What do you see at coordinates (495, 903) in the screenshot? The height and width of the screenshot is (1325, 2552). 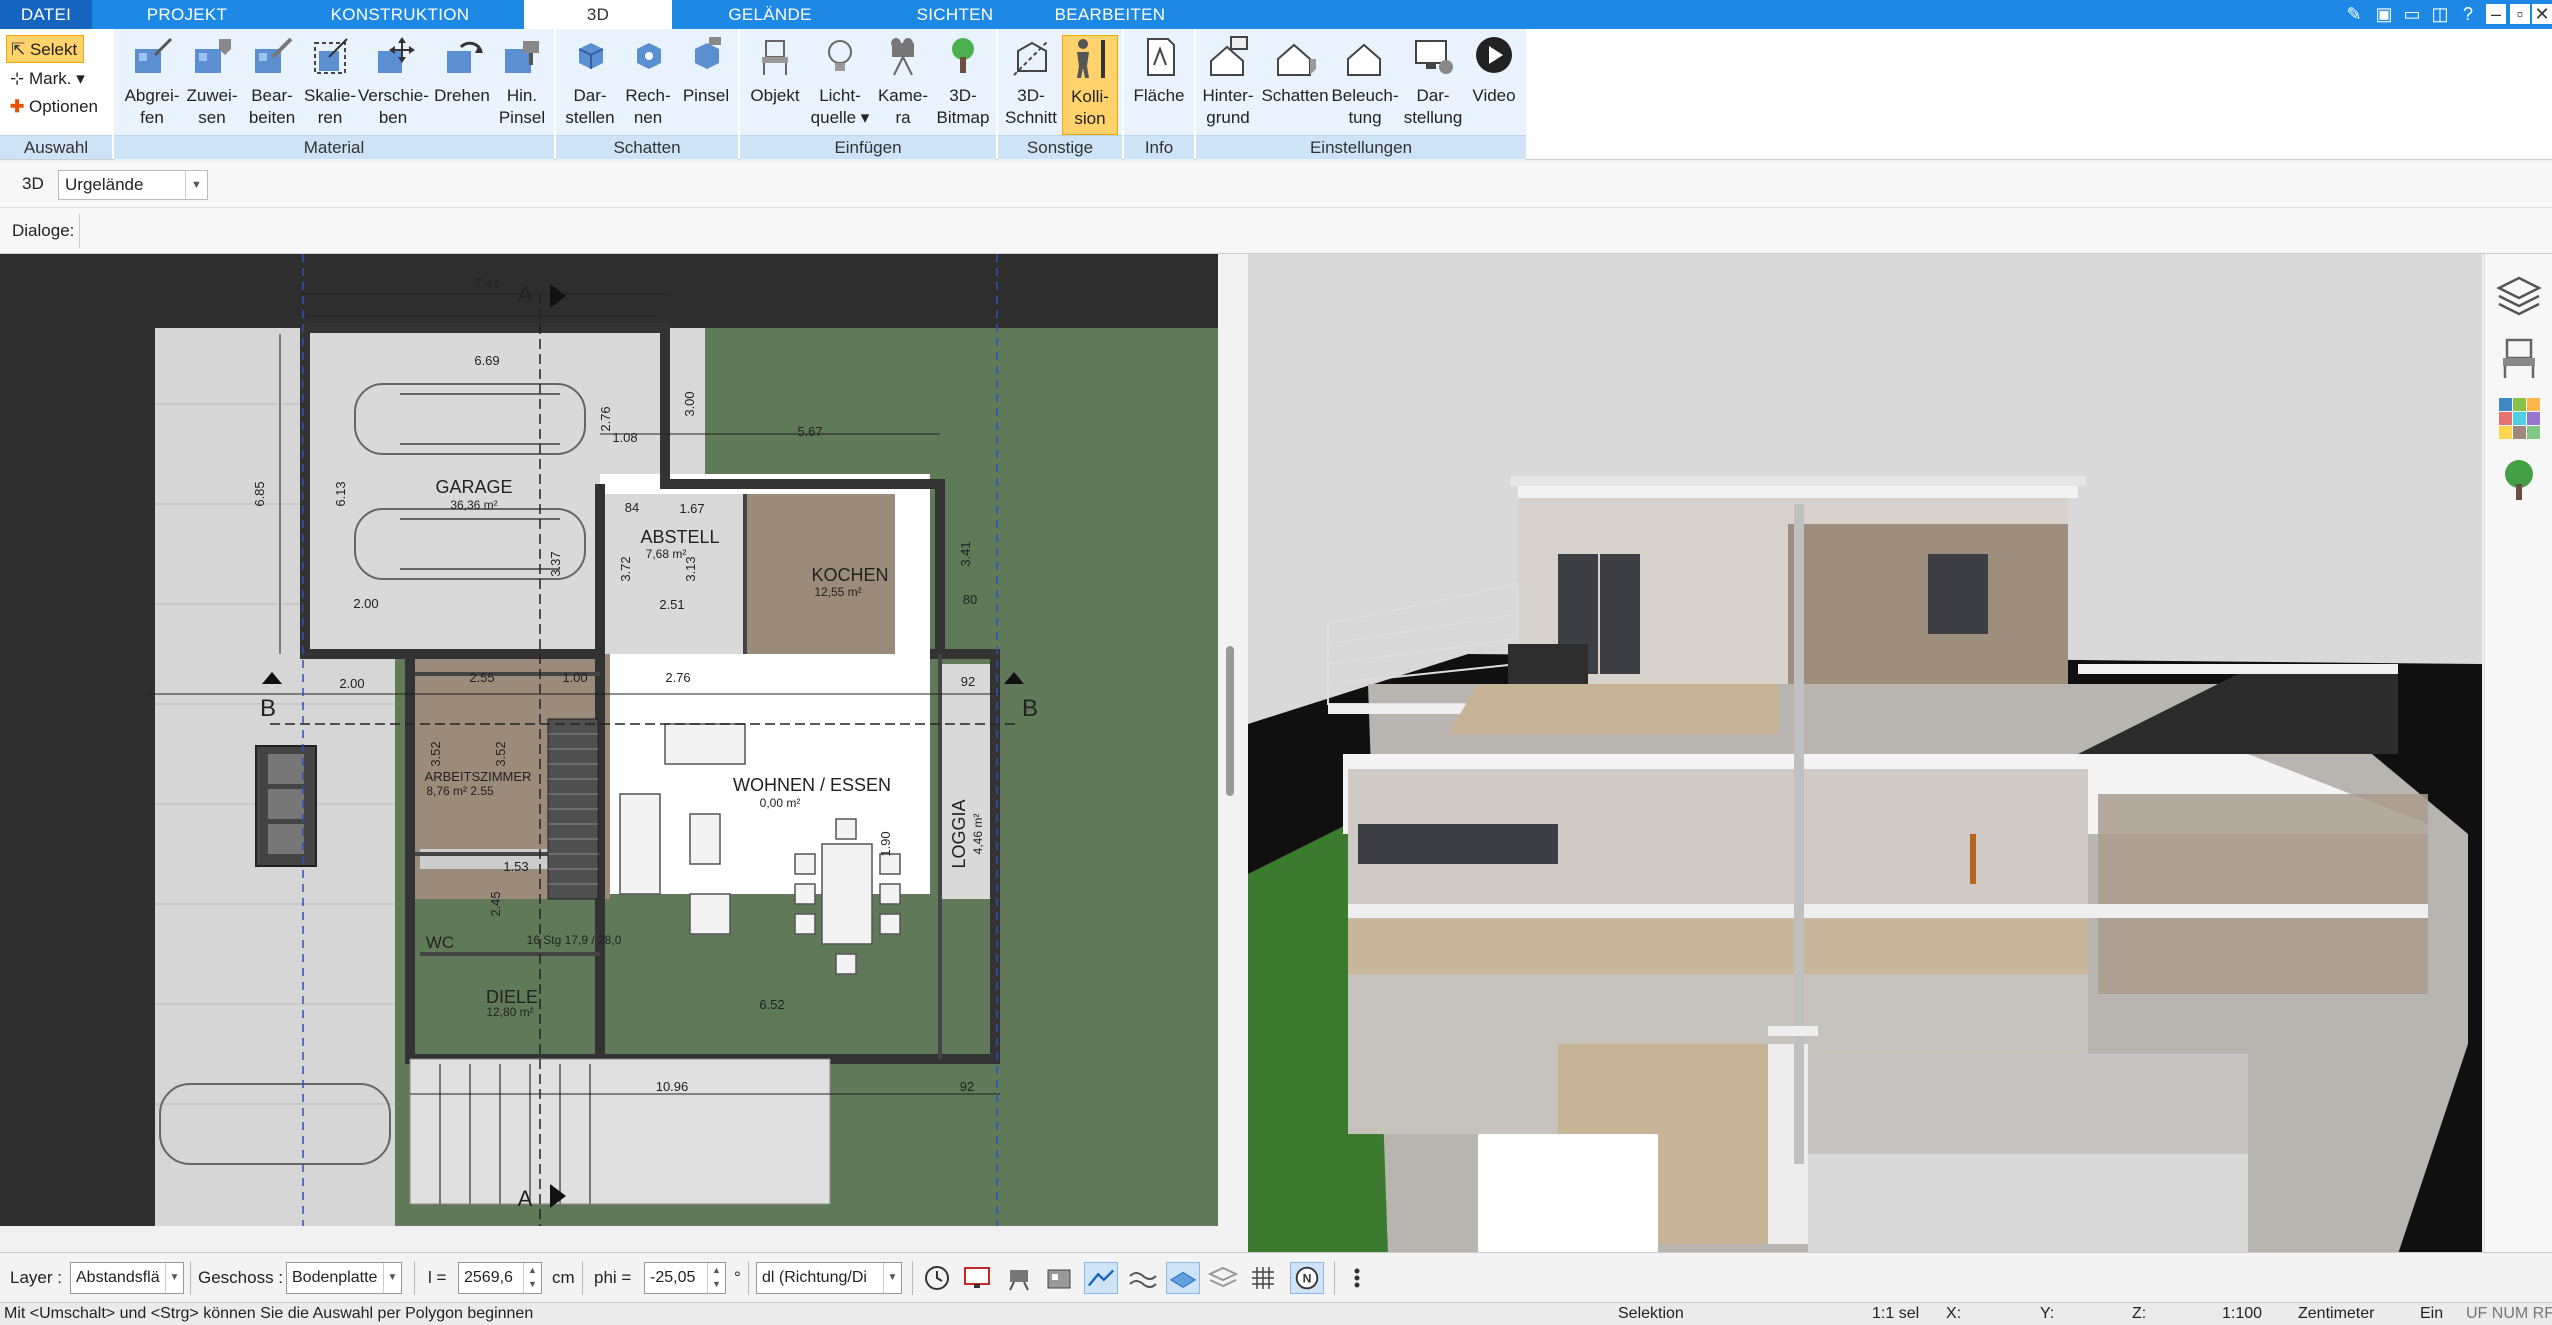 I see `dim-text: 2.45` at bounding box center [495, 903].